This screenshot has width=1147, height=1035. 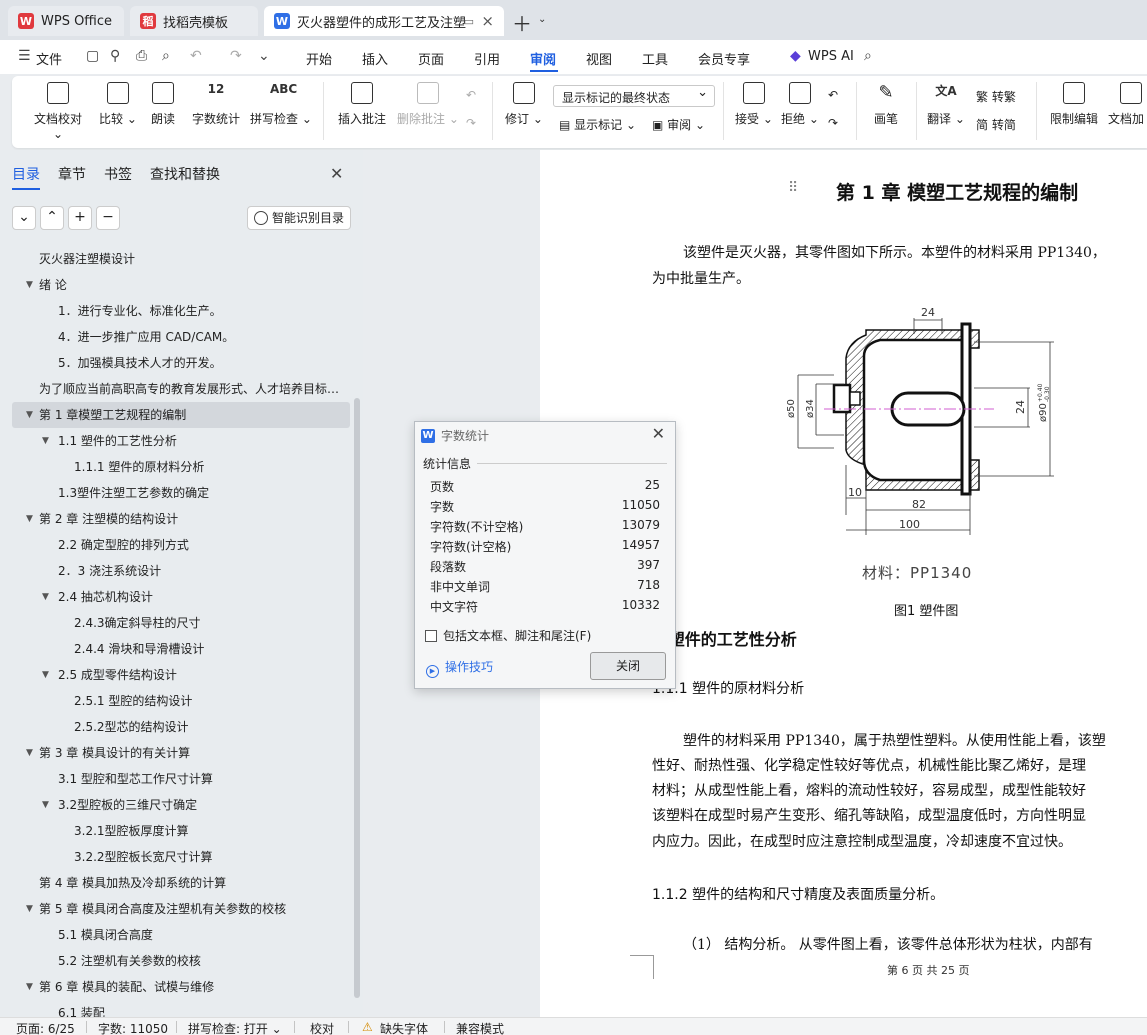 I want to click on chevron-down-icon: ⌄, so click(x=542, y=19).